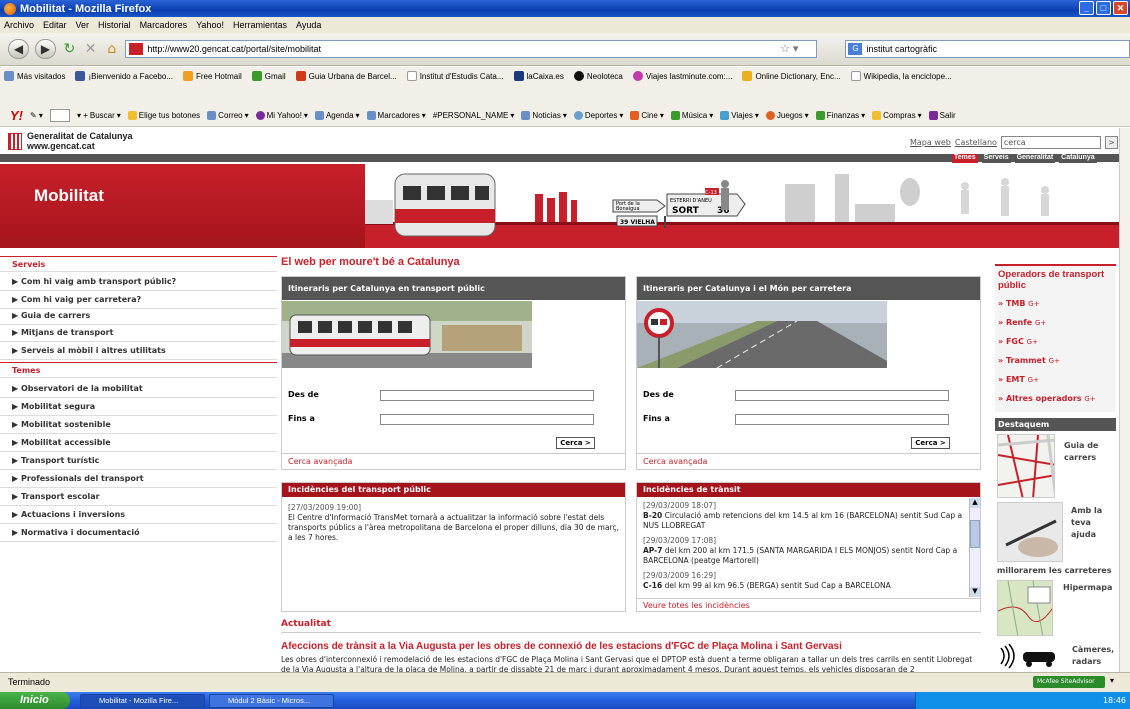 The image size is (1130, 709). I want to click on topnav-catalunya: Catalunya, so click(1078, 158).